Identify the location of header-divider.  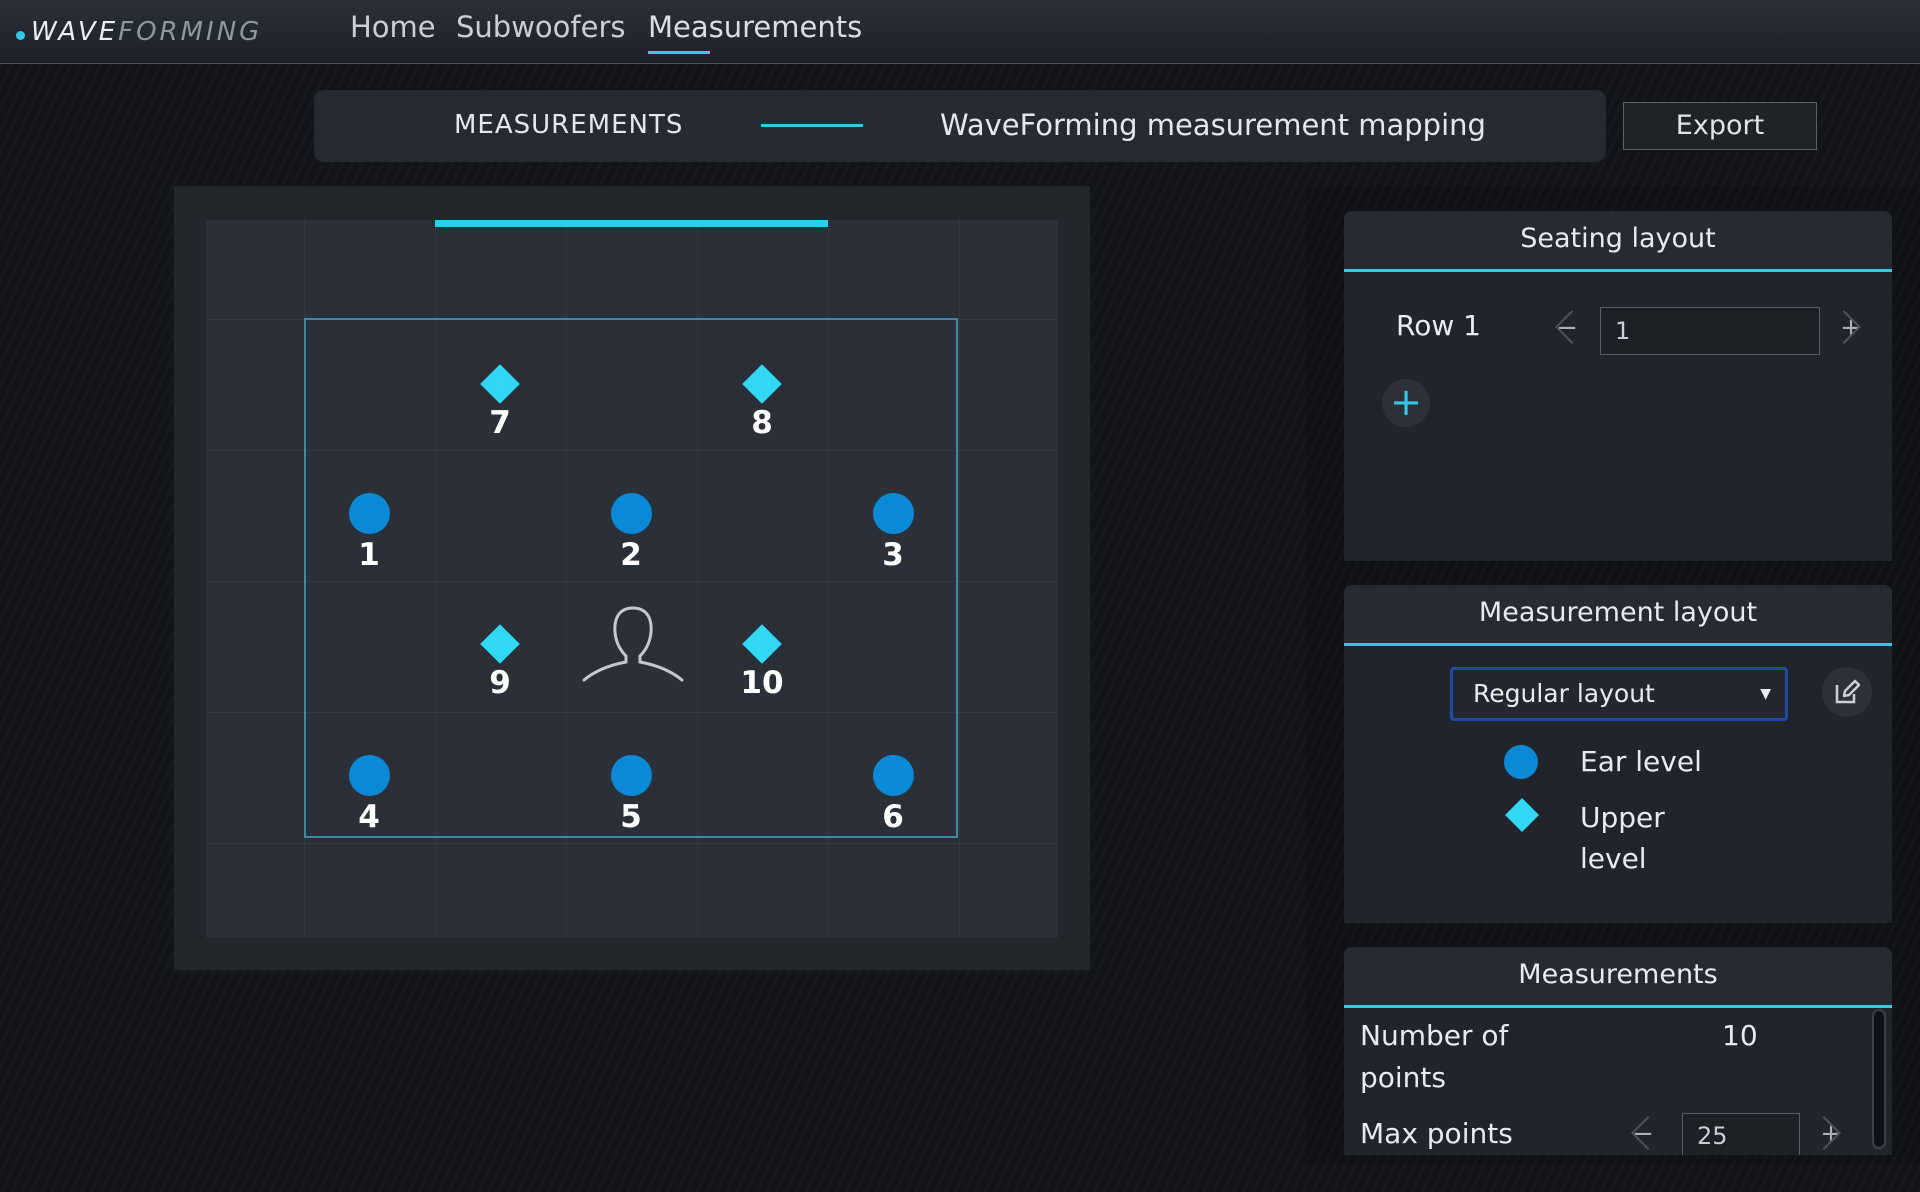
(812, 125).